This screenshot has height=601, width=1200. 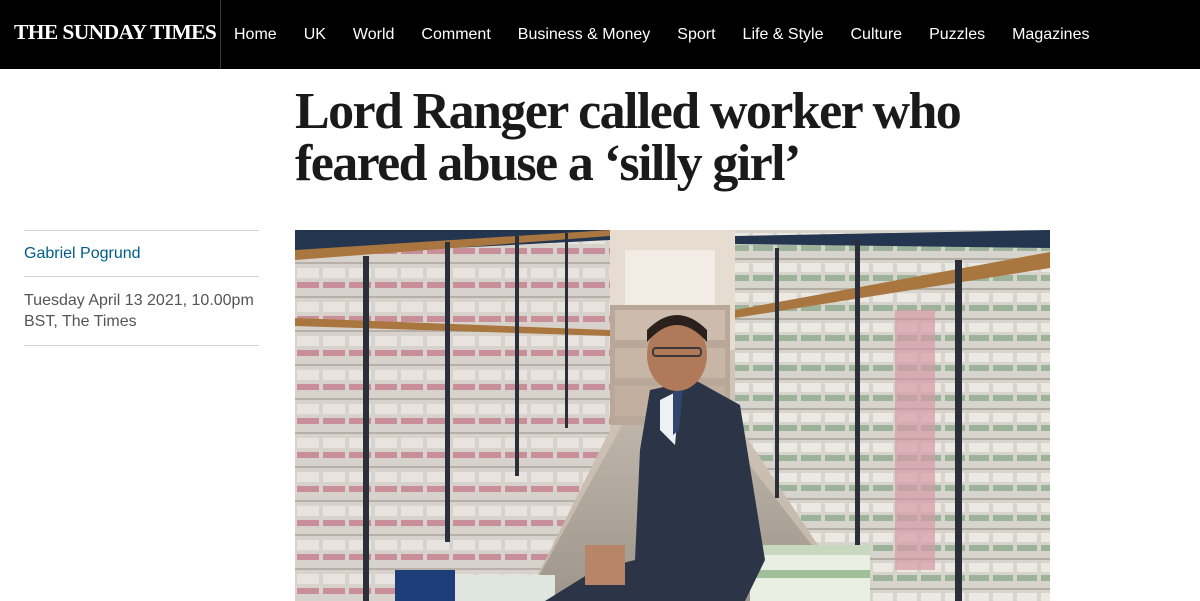 I want to click on site-logo: THE SUNDAY TIMES, so click(x=115, y=32).